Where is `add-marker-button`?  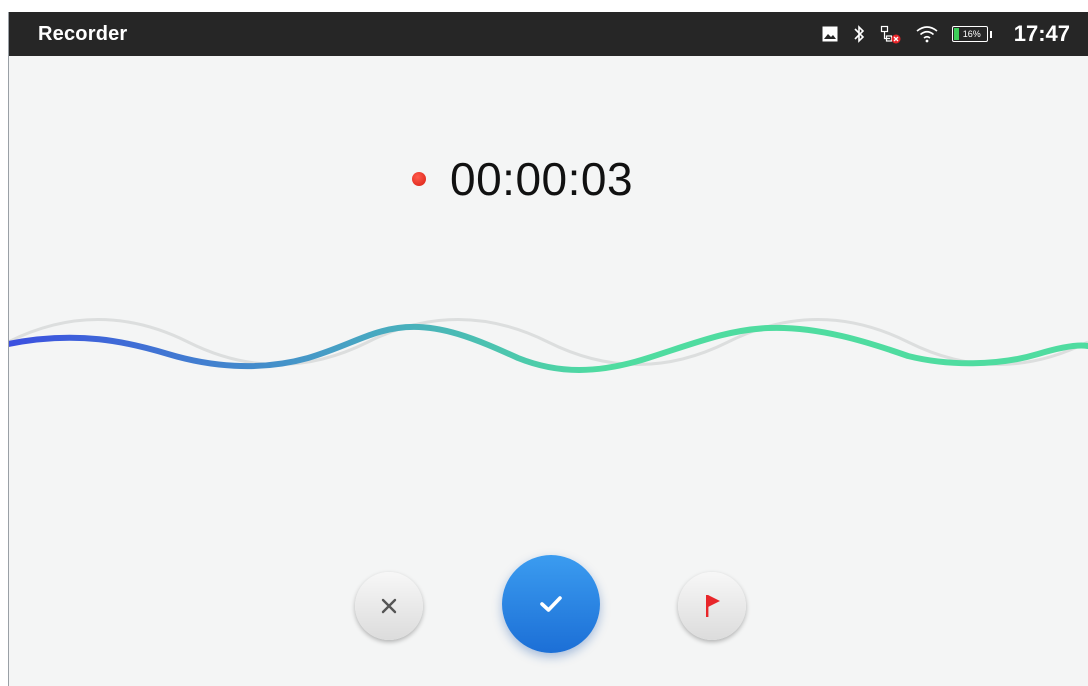 add-marker-button is located at coordinates (712, 606).